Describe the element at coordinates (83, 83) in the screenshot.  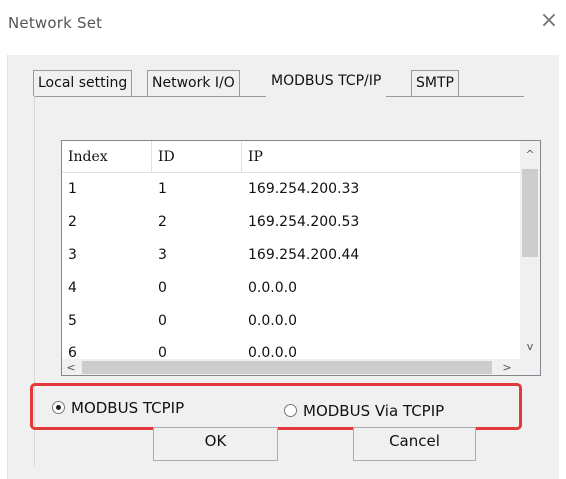
I see `tab-local-setting: Local setting` at that location.